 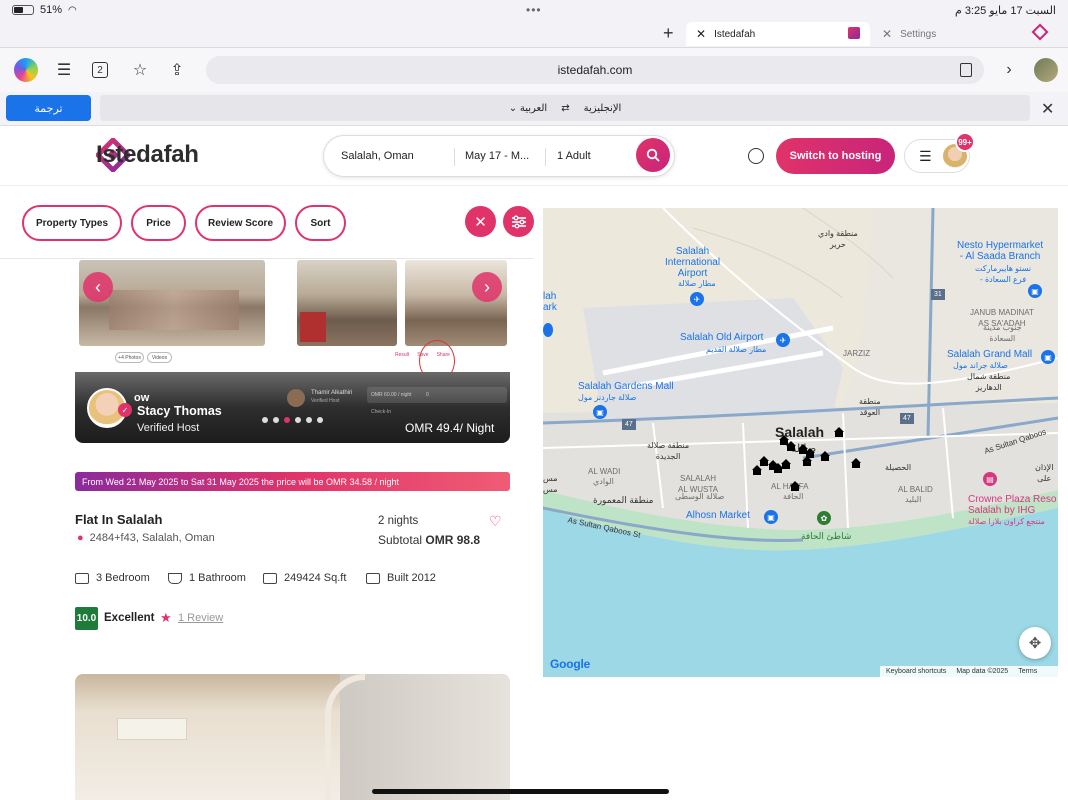 I want to click on tab-extension-icon, so click(x=1040, y=32).